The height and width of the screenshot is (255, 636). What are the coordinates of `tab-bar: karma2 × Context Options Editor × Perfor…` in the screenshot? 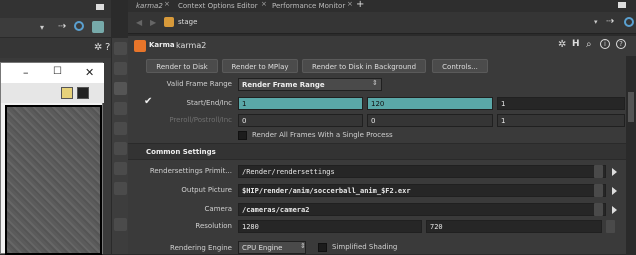 It's located at (382, 6).